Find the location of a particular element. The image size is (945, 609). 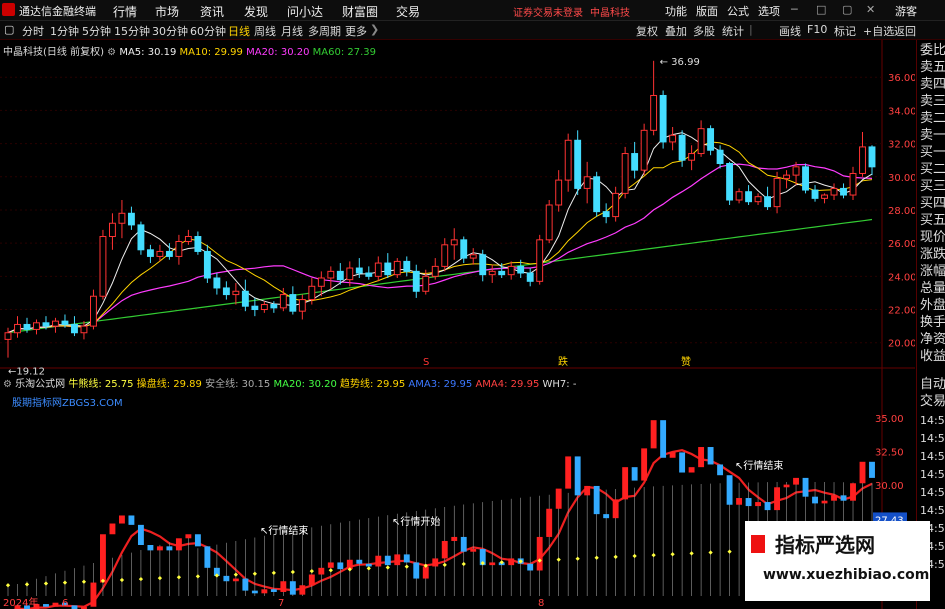

period-daily: 日线 is located at coordinates (239, 31).